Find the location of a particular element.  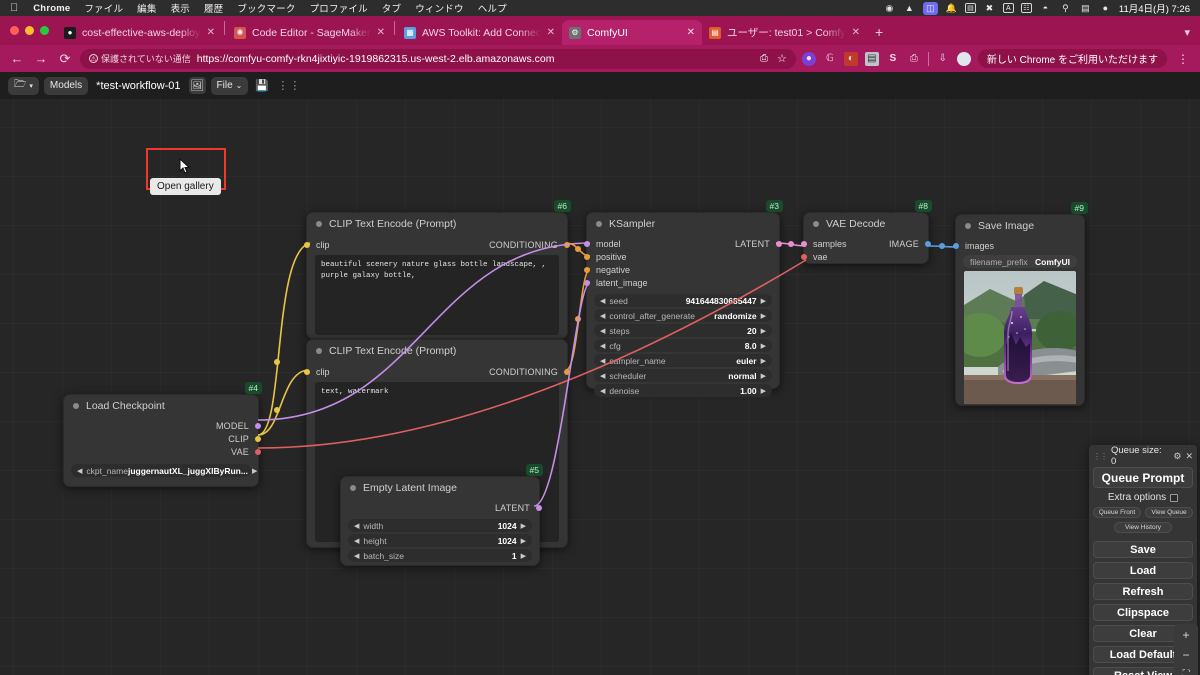

profile-avatar-icon is located at coordinates (963, 58).